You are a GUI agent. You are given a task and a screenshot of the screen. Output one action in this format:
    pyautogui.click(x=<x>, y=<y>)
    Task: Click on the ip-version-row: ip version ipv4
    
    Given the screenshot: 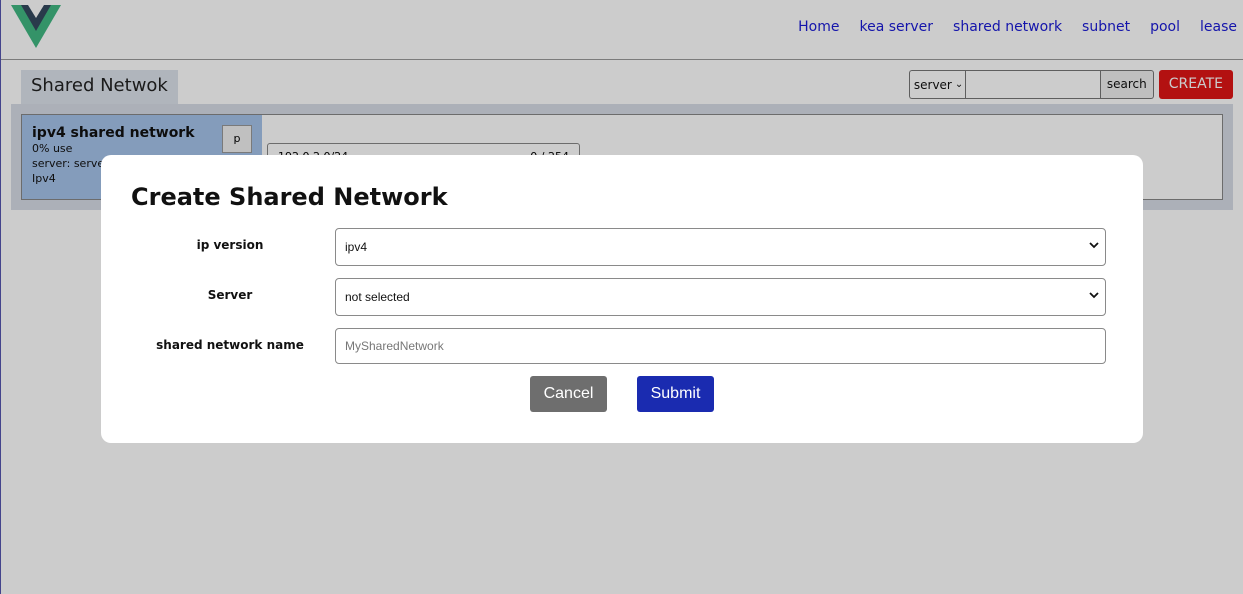 What is the action you would take?
    pyautogui.click(x=622, y=247)
    